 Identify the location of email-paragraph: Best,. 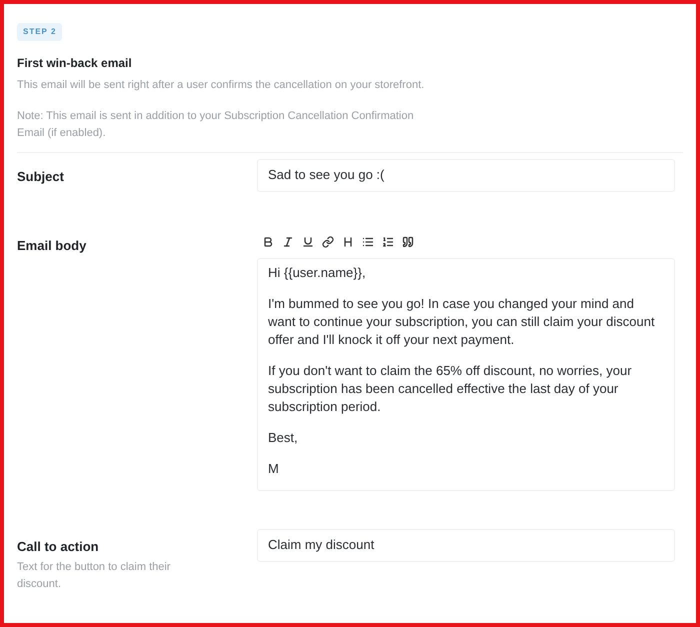
(283, 437).